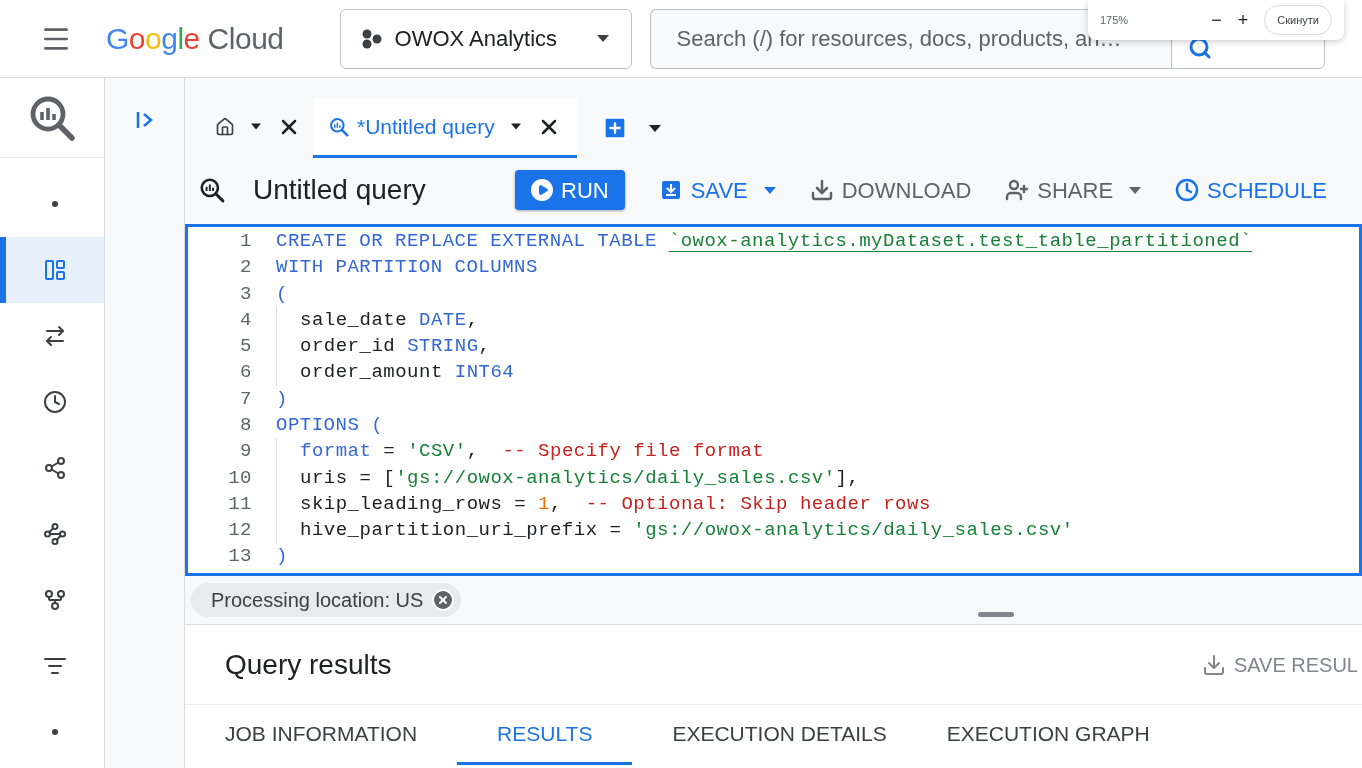 The height and width of the screenshot is (768, 1362). I want to click on line-number: 2, so click(245, 268).